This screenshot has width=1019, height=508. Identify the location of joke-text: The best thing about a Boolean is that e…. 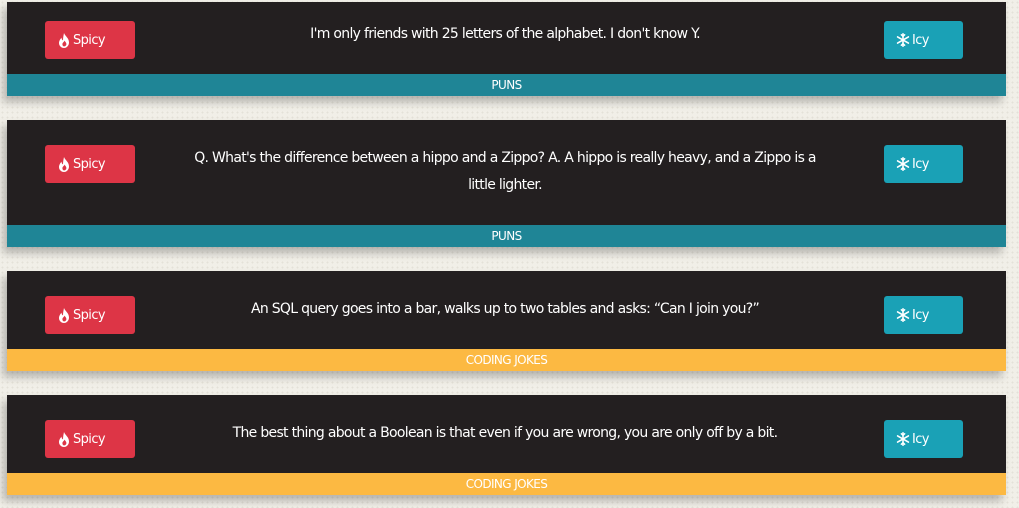
(505, 433).